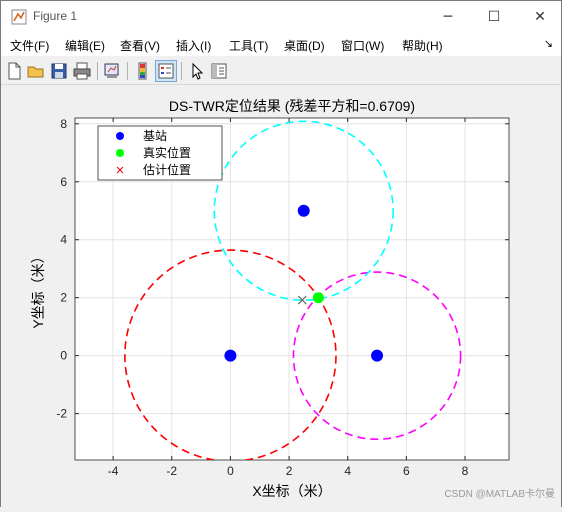 Image resolution: width=562 pixels, height=512 pixels. I want to click on property-inspector-icon, so click(219, 71).